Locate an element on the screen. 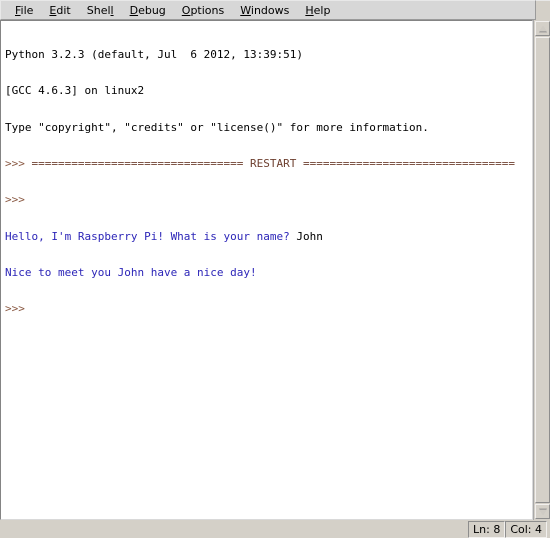 The width and height of the screenshot is (550, 538). menu-debug-mnemonic: D is located at coordinates (134, 10).